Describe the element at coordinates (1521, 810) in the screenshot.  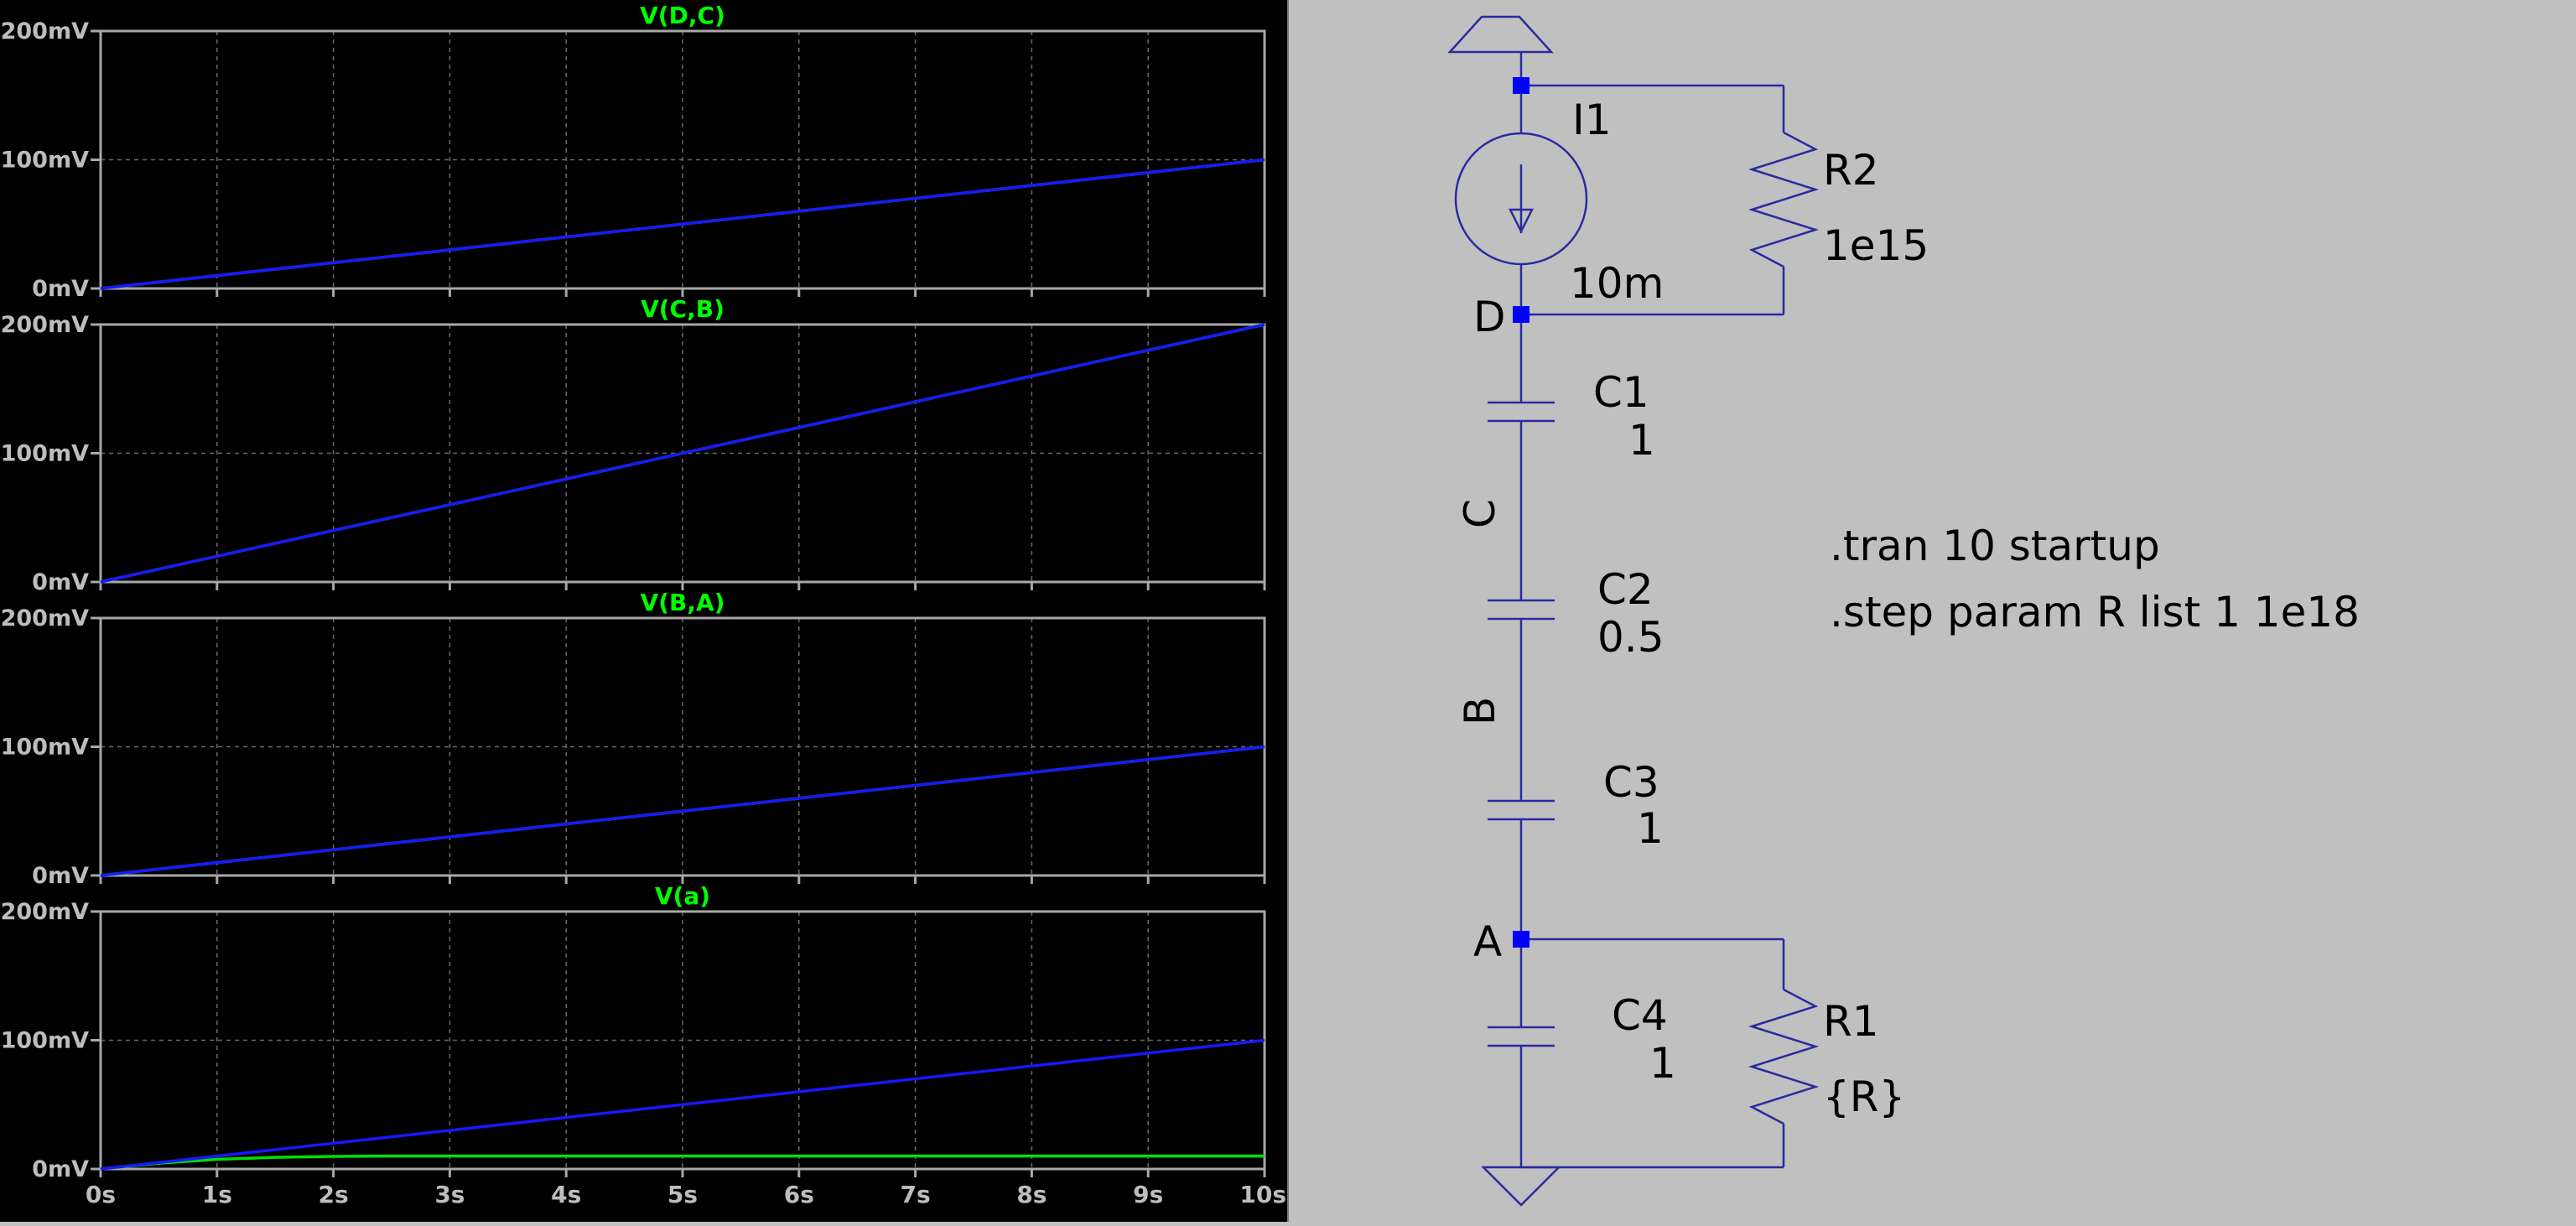
I see `capacitor-c3` at that location.